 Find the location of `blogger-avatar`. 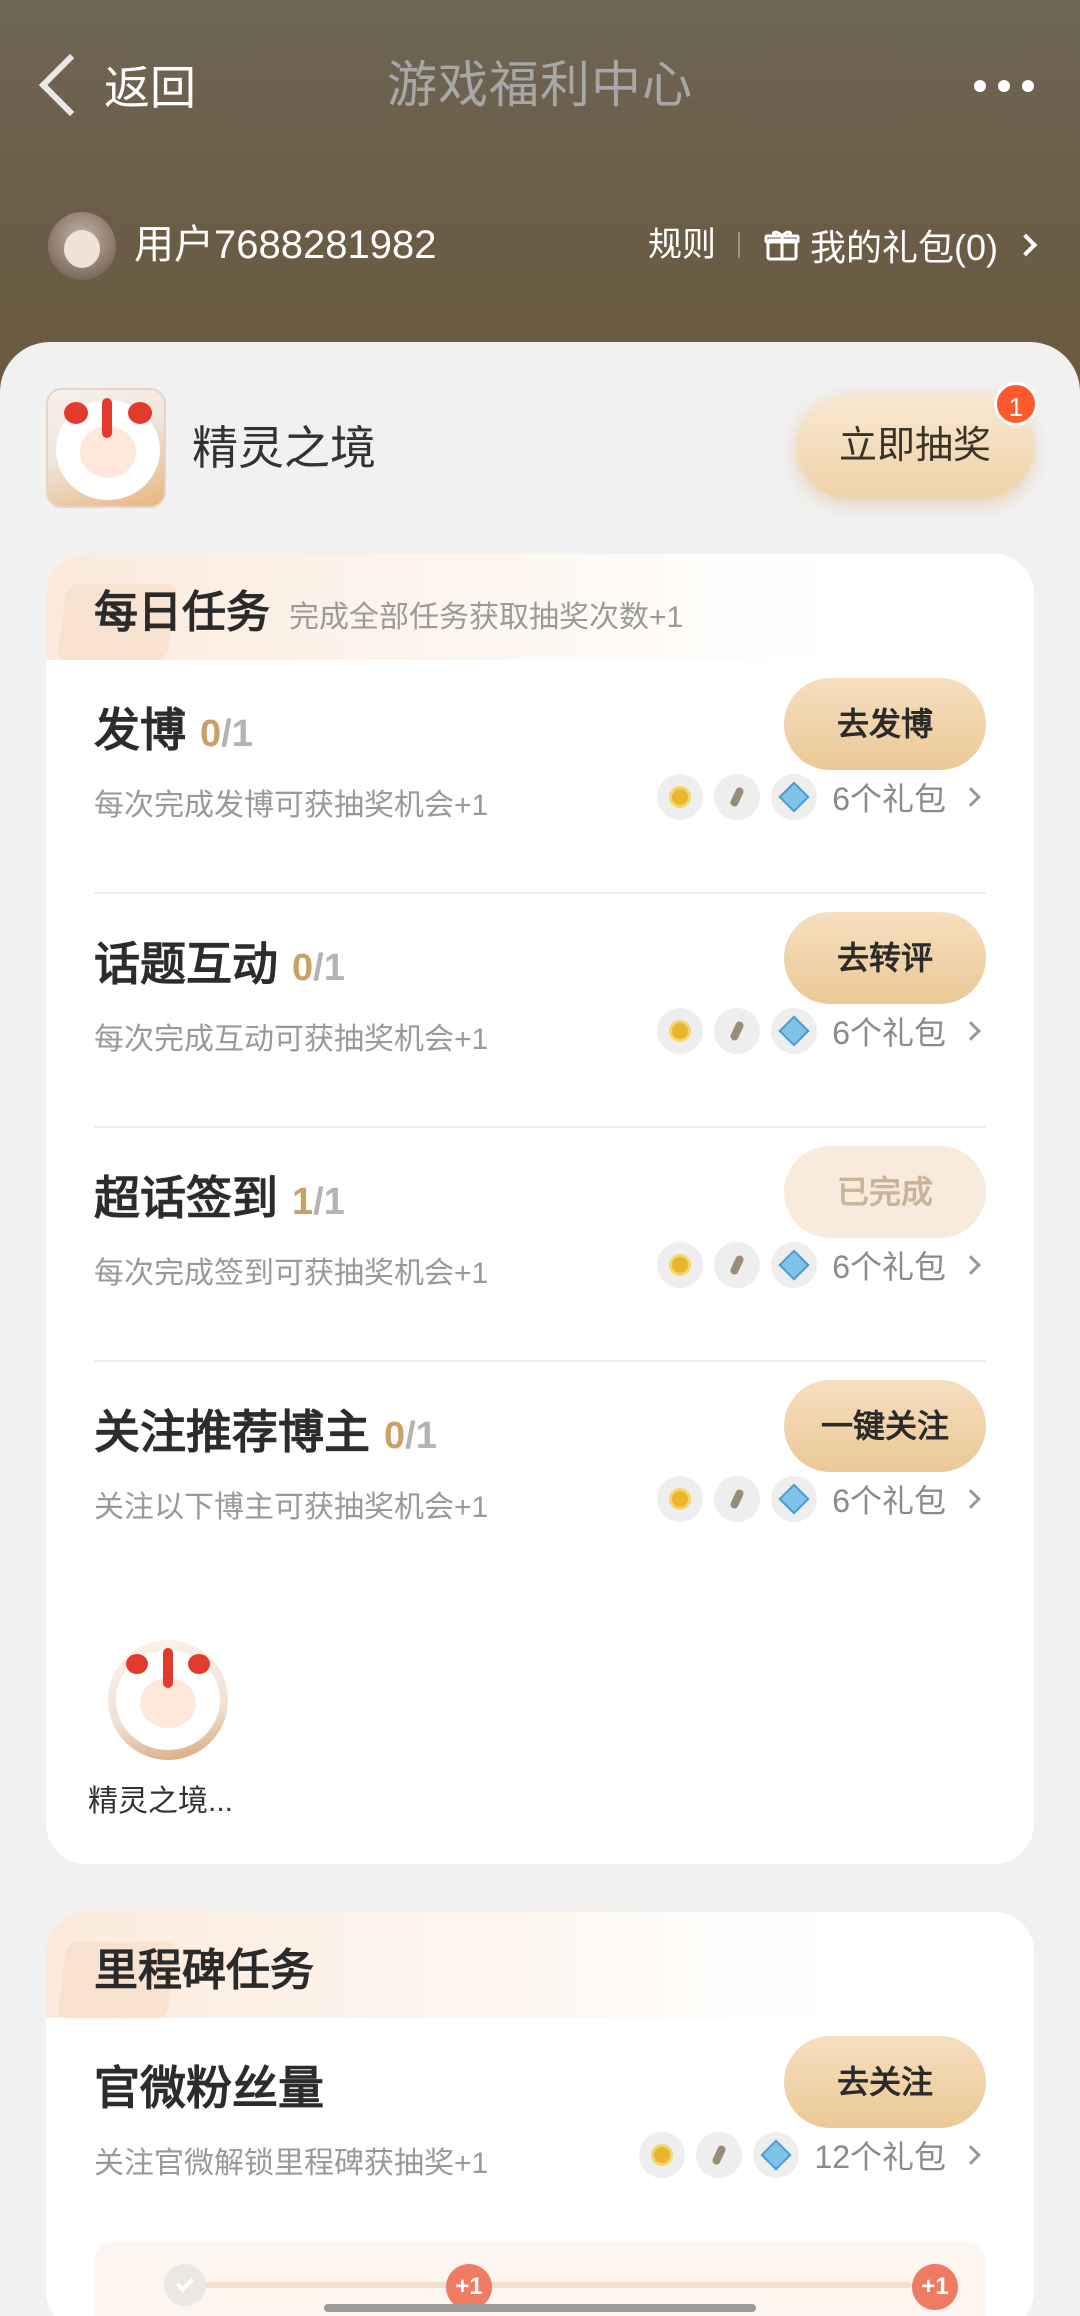

blogger-avatar is located at coordinates (168, 1700).